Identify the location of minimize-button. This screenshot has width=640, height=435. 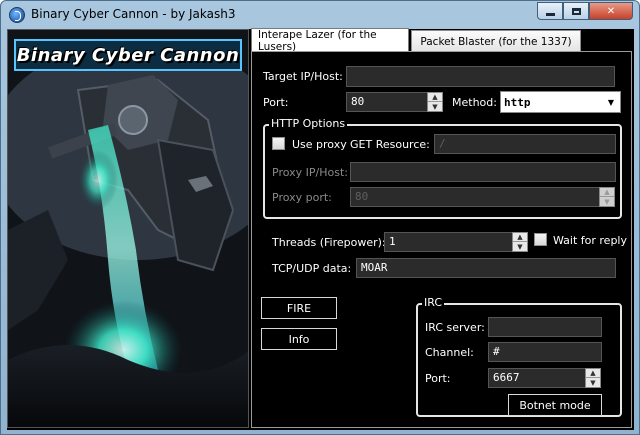
(550, 11).